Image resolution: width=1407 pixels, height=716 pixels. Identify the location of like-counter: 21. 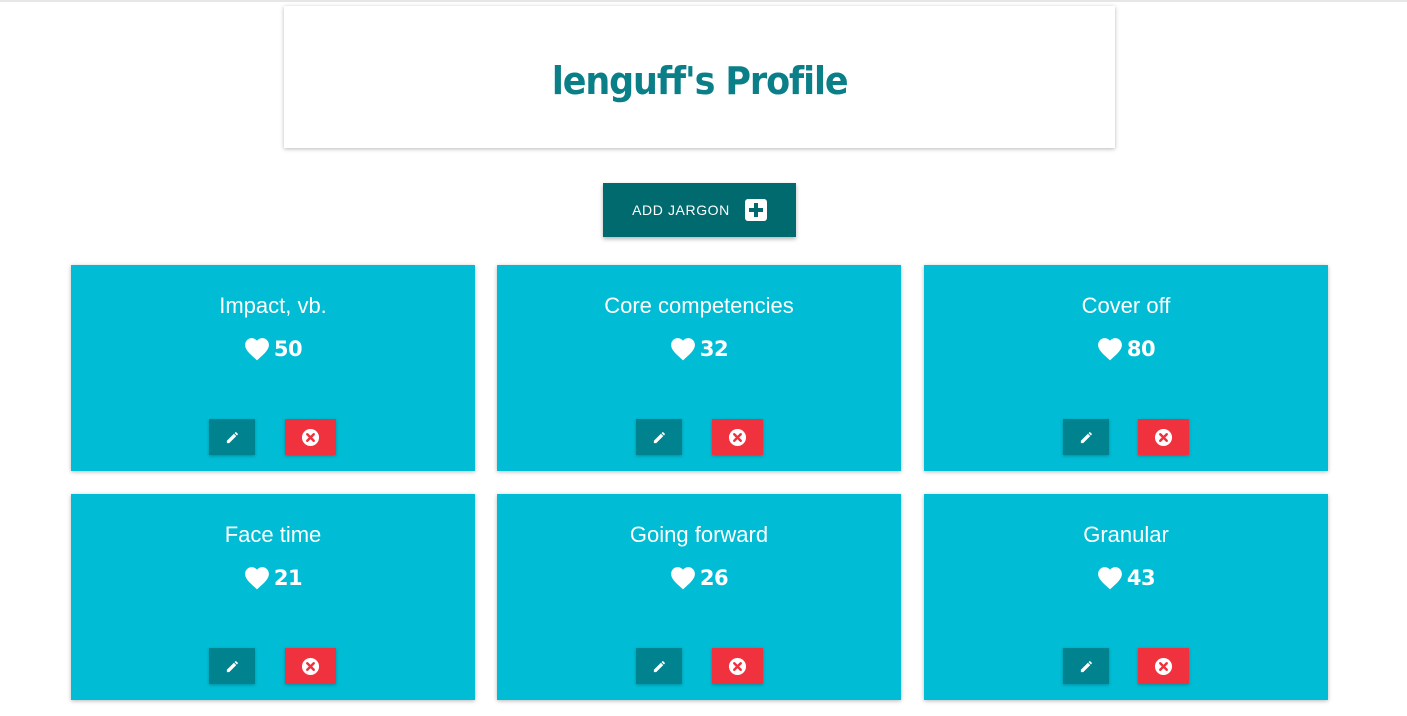
(273, 578).